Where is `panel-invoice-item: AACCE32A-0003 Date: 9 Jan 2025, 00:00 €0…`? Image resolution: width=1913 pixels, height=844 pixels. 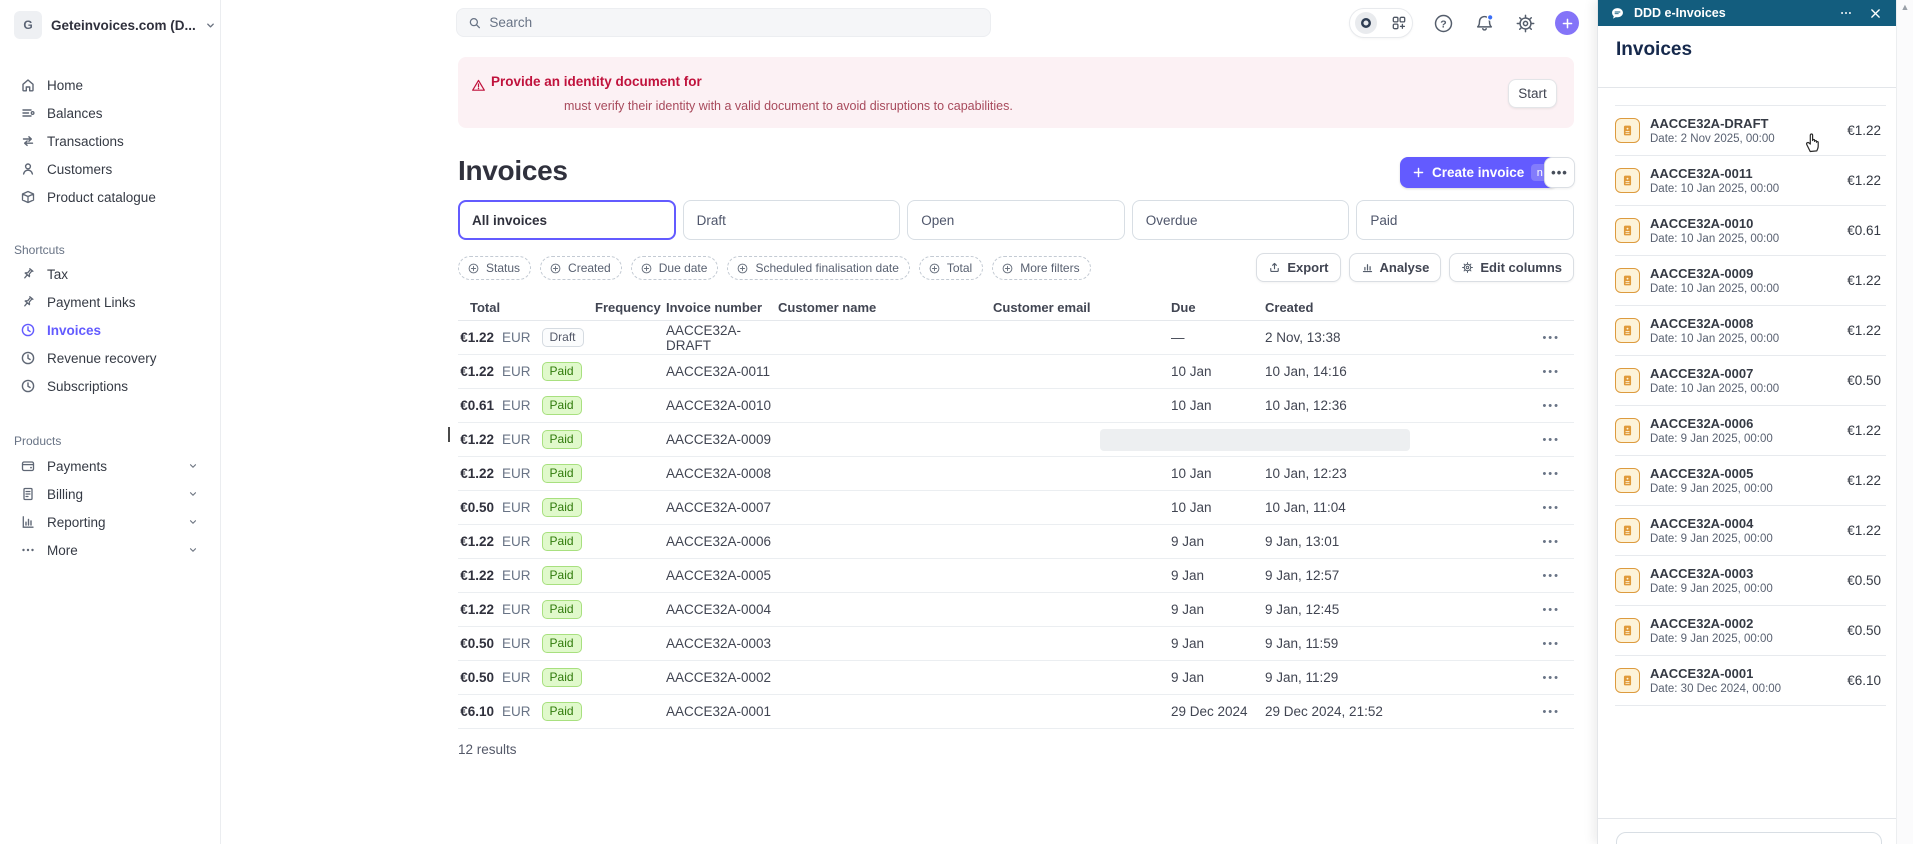
panel-invoice-item: AACCE32A-0003 Date: 9 Jan 2025, 00:00 €0… is located at coordinates (1750, 580).